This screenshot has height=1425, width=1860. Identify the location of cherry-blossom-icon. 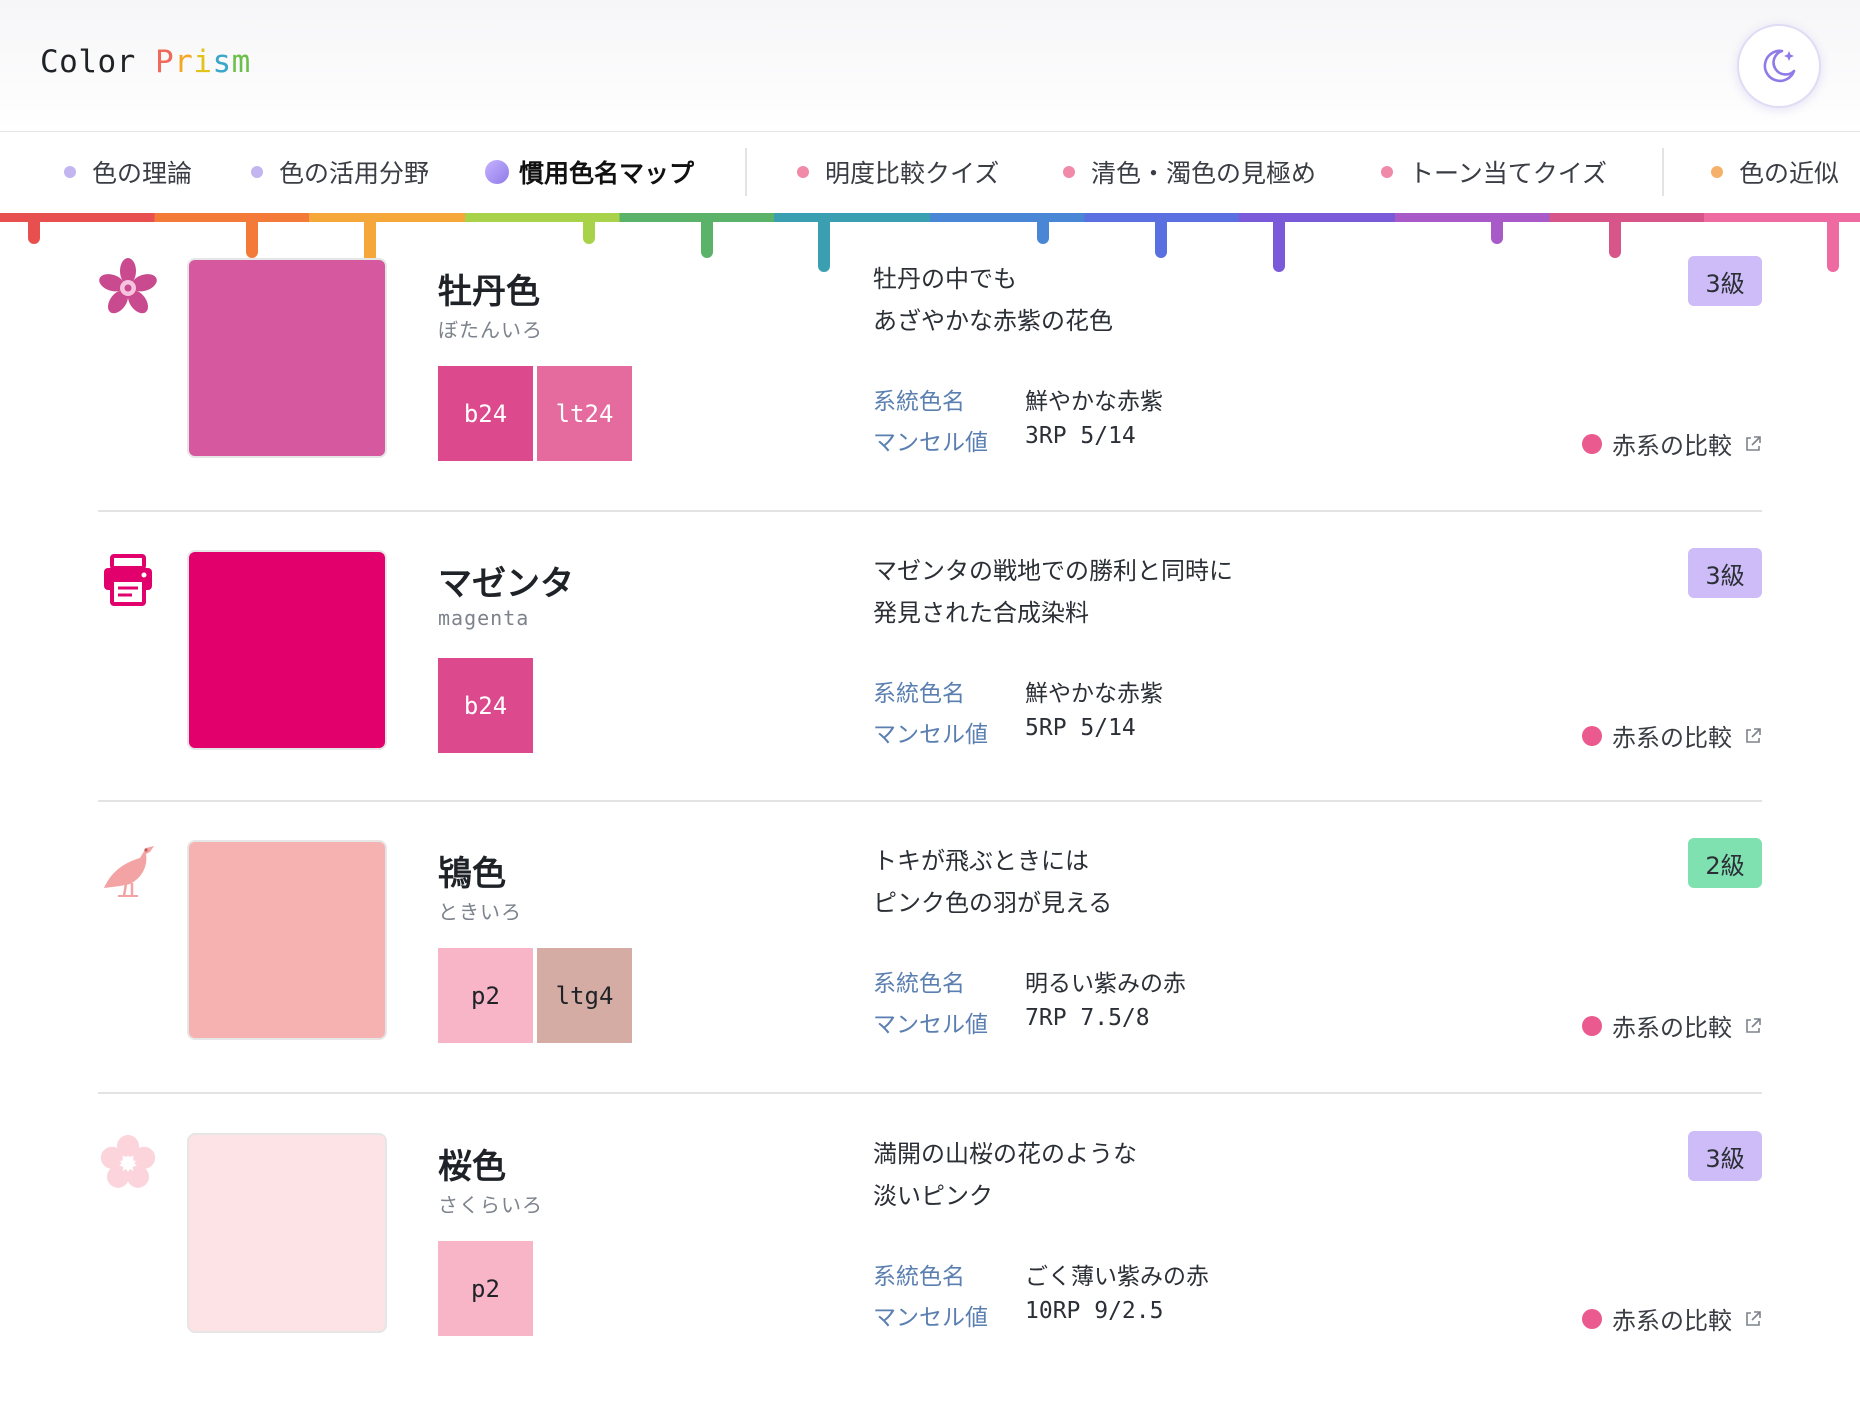
(128, 1161).